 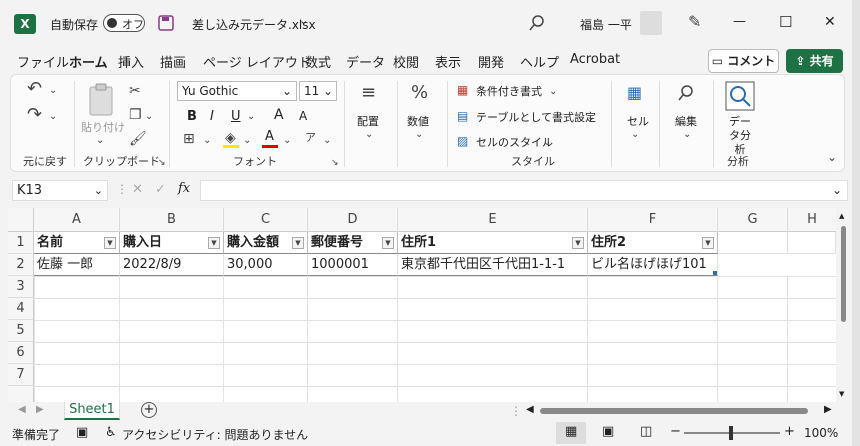 I want to click on select-all-corner, so click(x=21, y=220).